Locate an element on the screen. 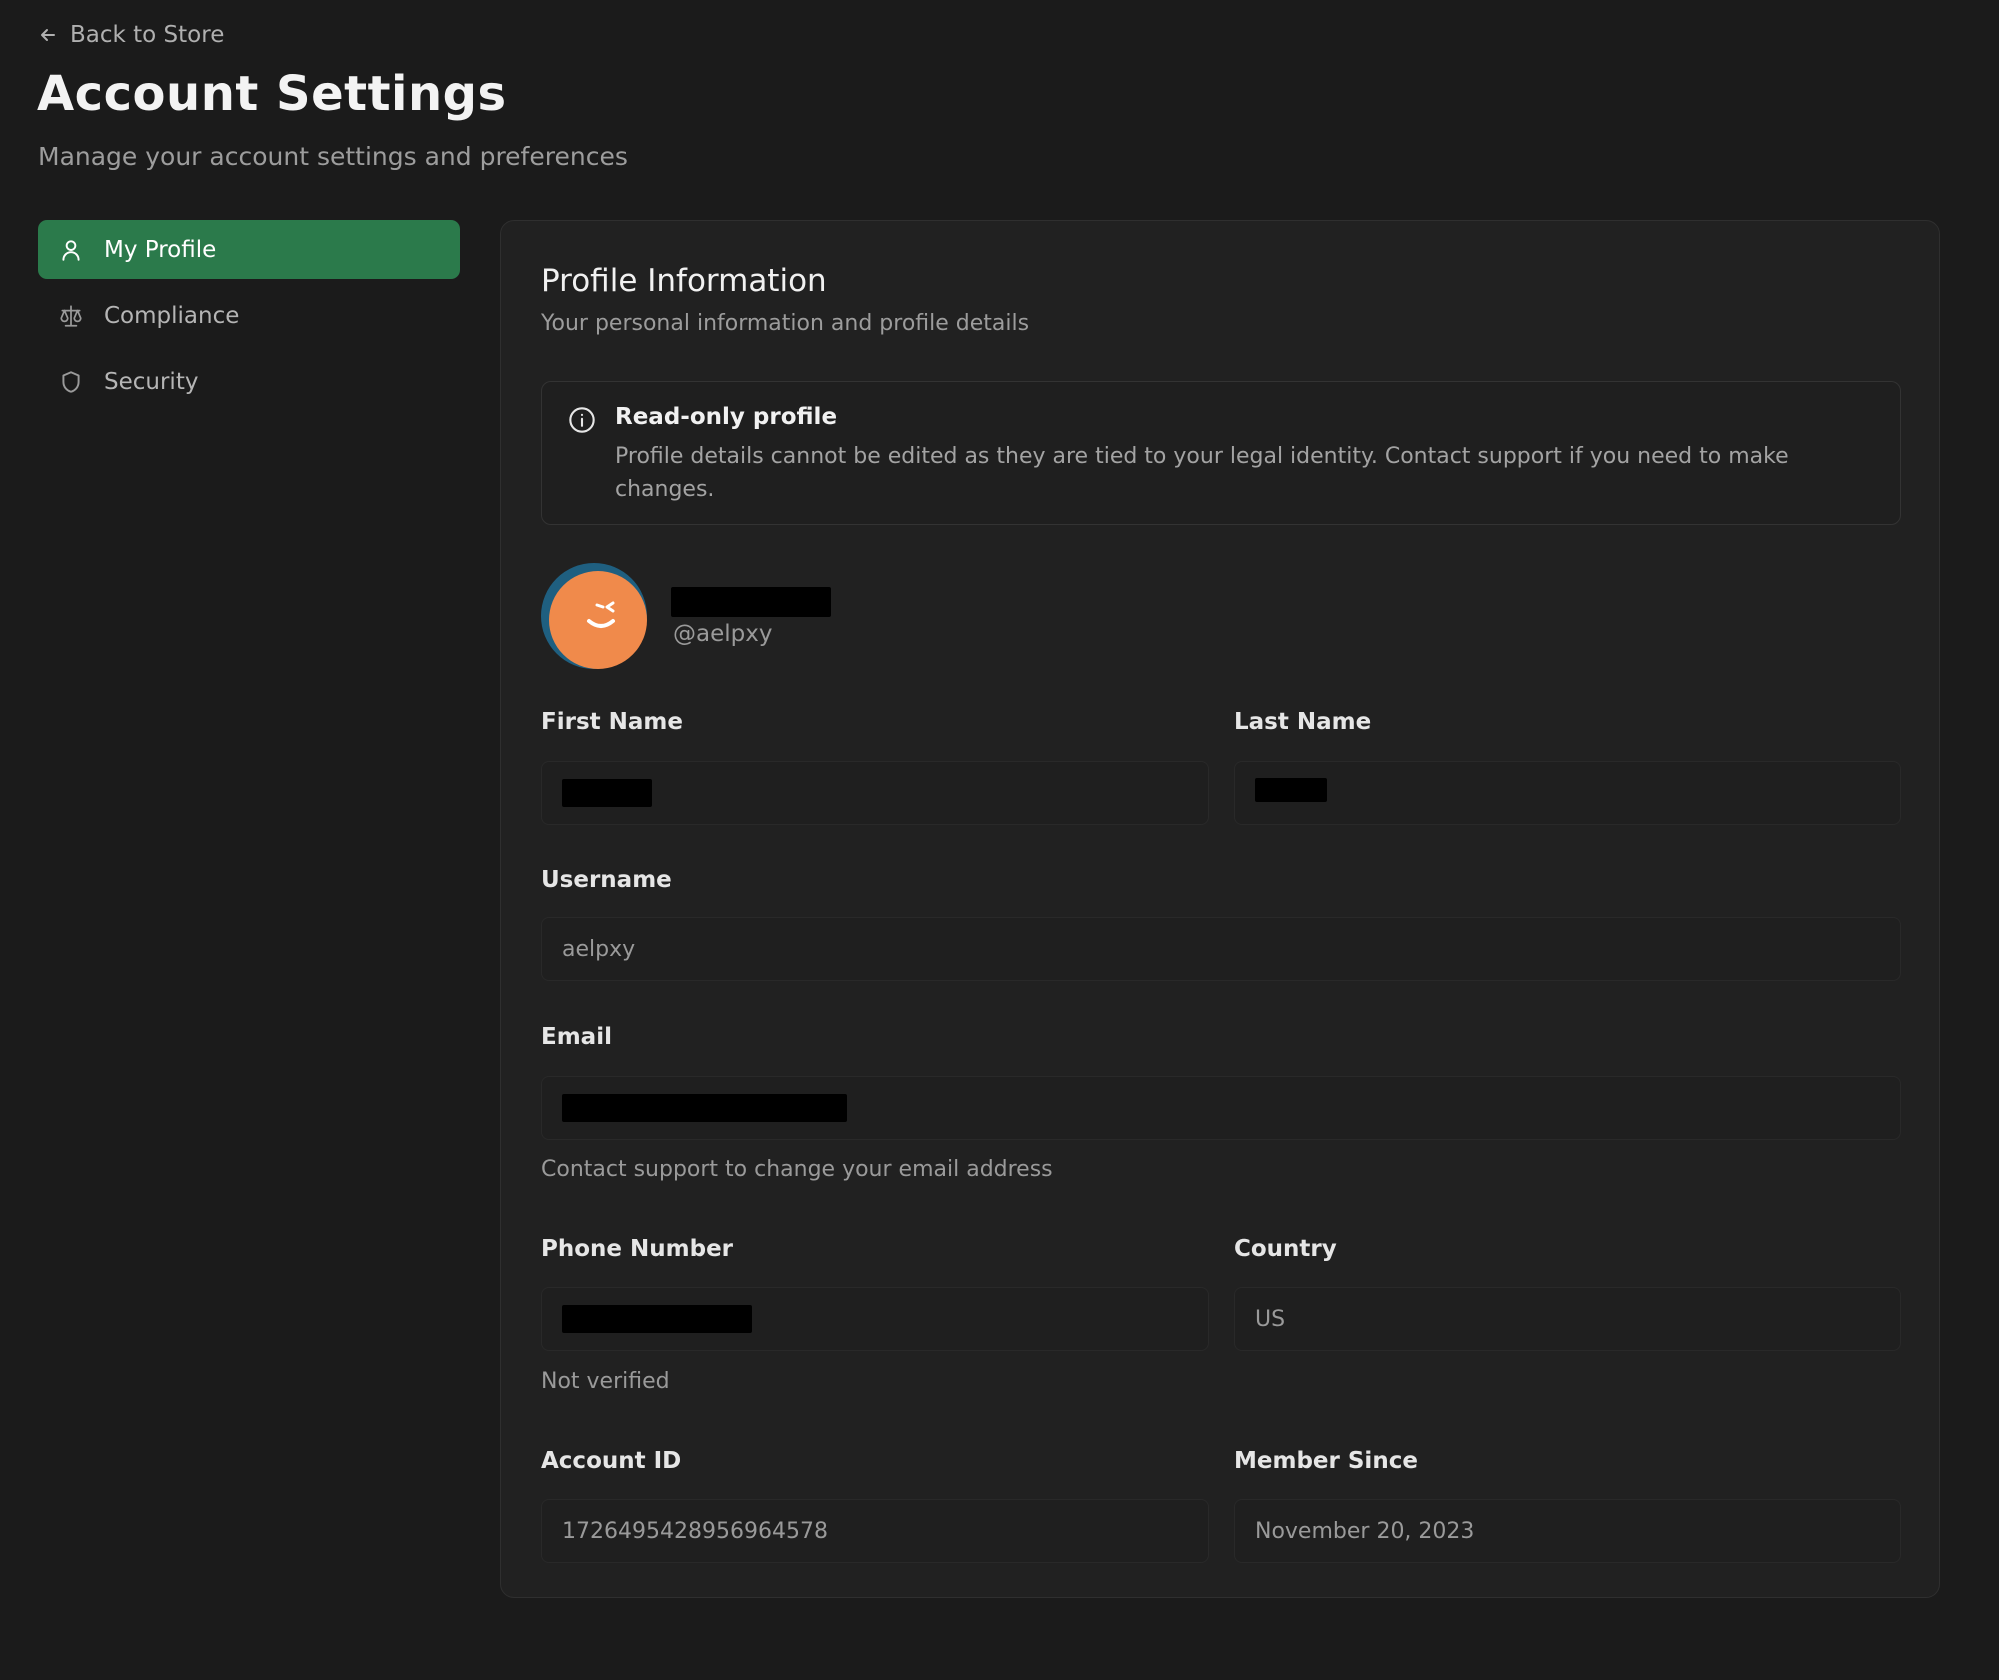 This screenshot has width=1999, height=1680. phone-field is located at coordinates (875, 1319).